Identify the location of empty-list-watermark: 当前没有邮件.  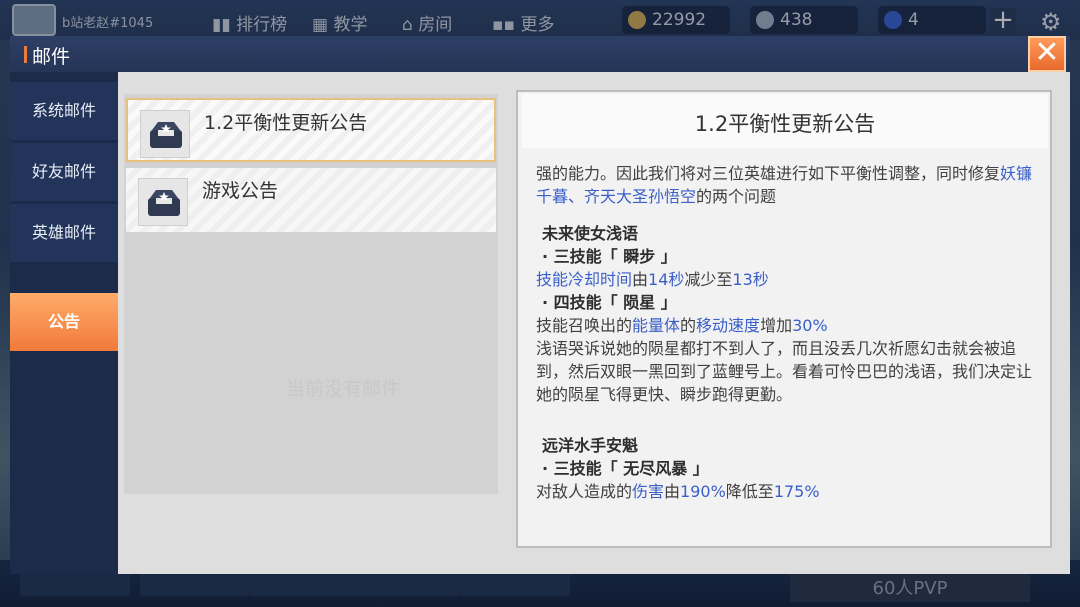
(343, 389).